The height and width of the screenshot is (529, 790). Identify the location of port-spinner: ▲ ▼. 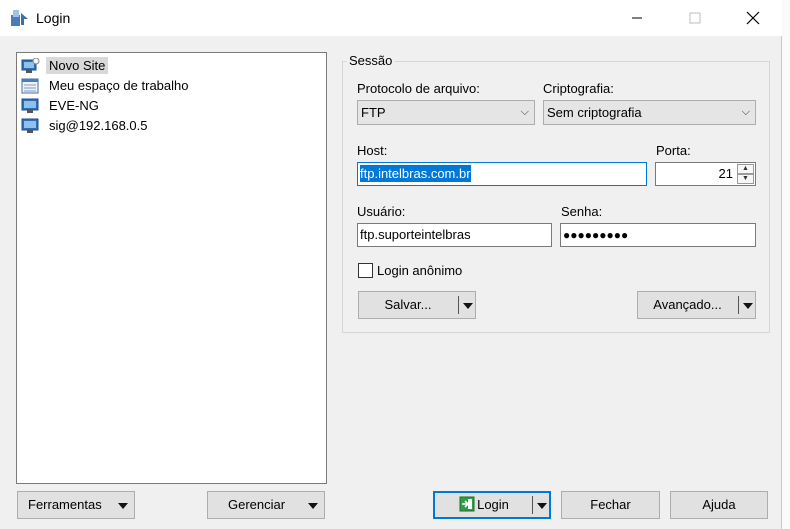
(745, 174).